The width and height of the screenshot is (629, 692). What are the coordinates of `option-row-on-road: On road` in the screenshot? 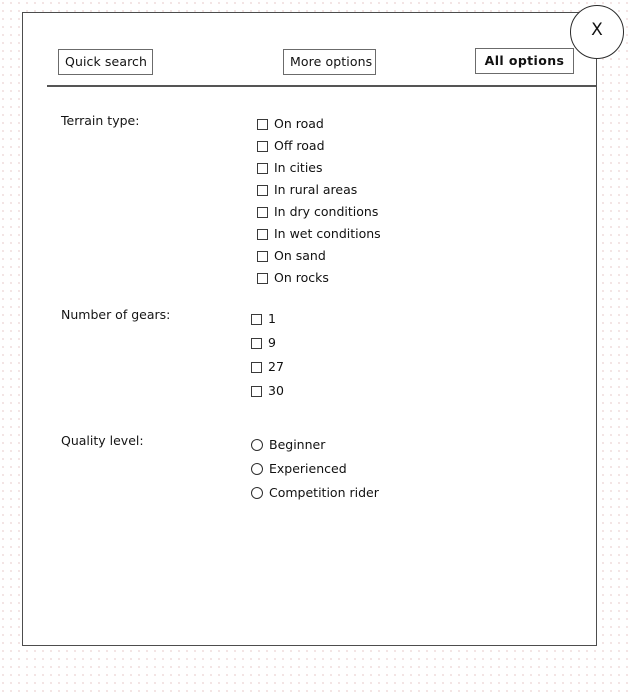 It's located at (319, 124).